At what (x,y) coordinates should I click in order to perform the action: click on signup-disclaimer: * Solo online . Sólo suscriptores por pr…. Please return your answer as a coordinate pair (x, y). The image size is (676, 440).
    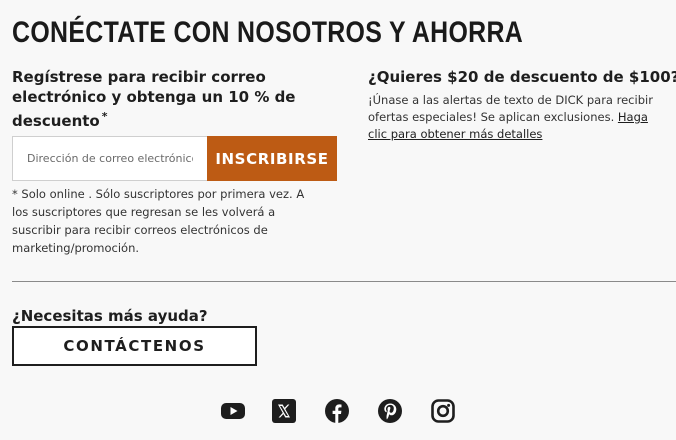
    Looking at the image, I should click on (158, 221).